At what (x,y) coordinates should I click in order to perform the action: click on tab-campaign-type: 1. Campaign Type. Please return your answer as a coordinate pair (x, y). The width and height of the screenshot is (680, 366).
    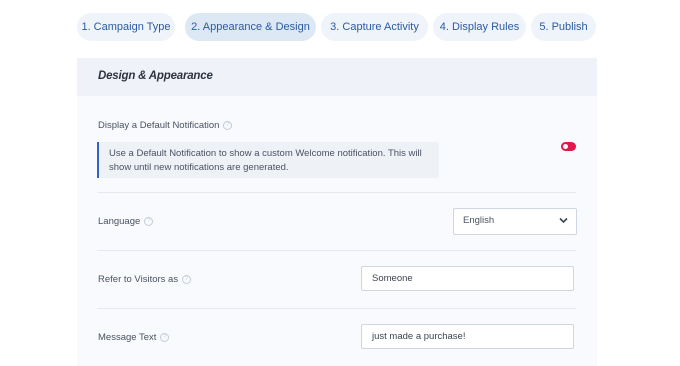
    Looking at the image, I should click on (126, 27).